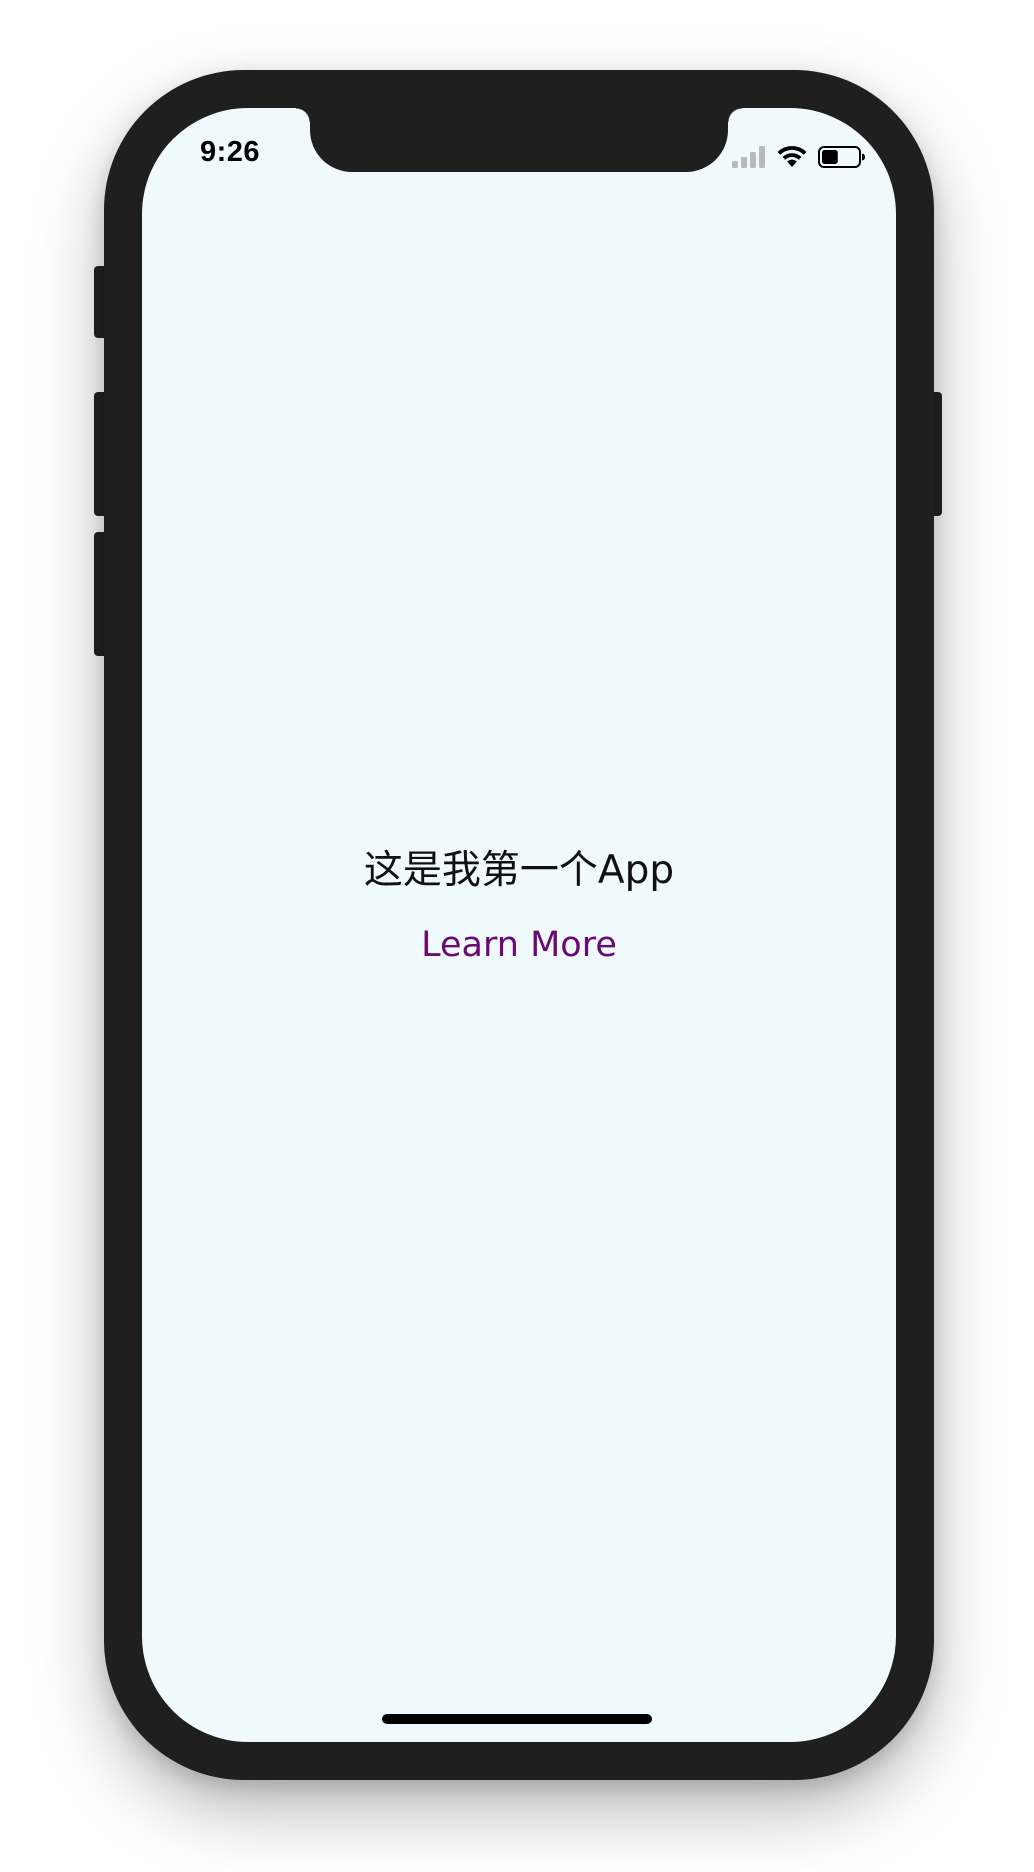 The image size is (1034, 1872). Describe the element at coordinates (792, 156) in the screenshot. I see `wifi-icon` at that location.